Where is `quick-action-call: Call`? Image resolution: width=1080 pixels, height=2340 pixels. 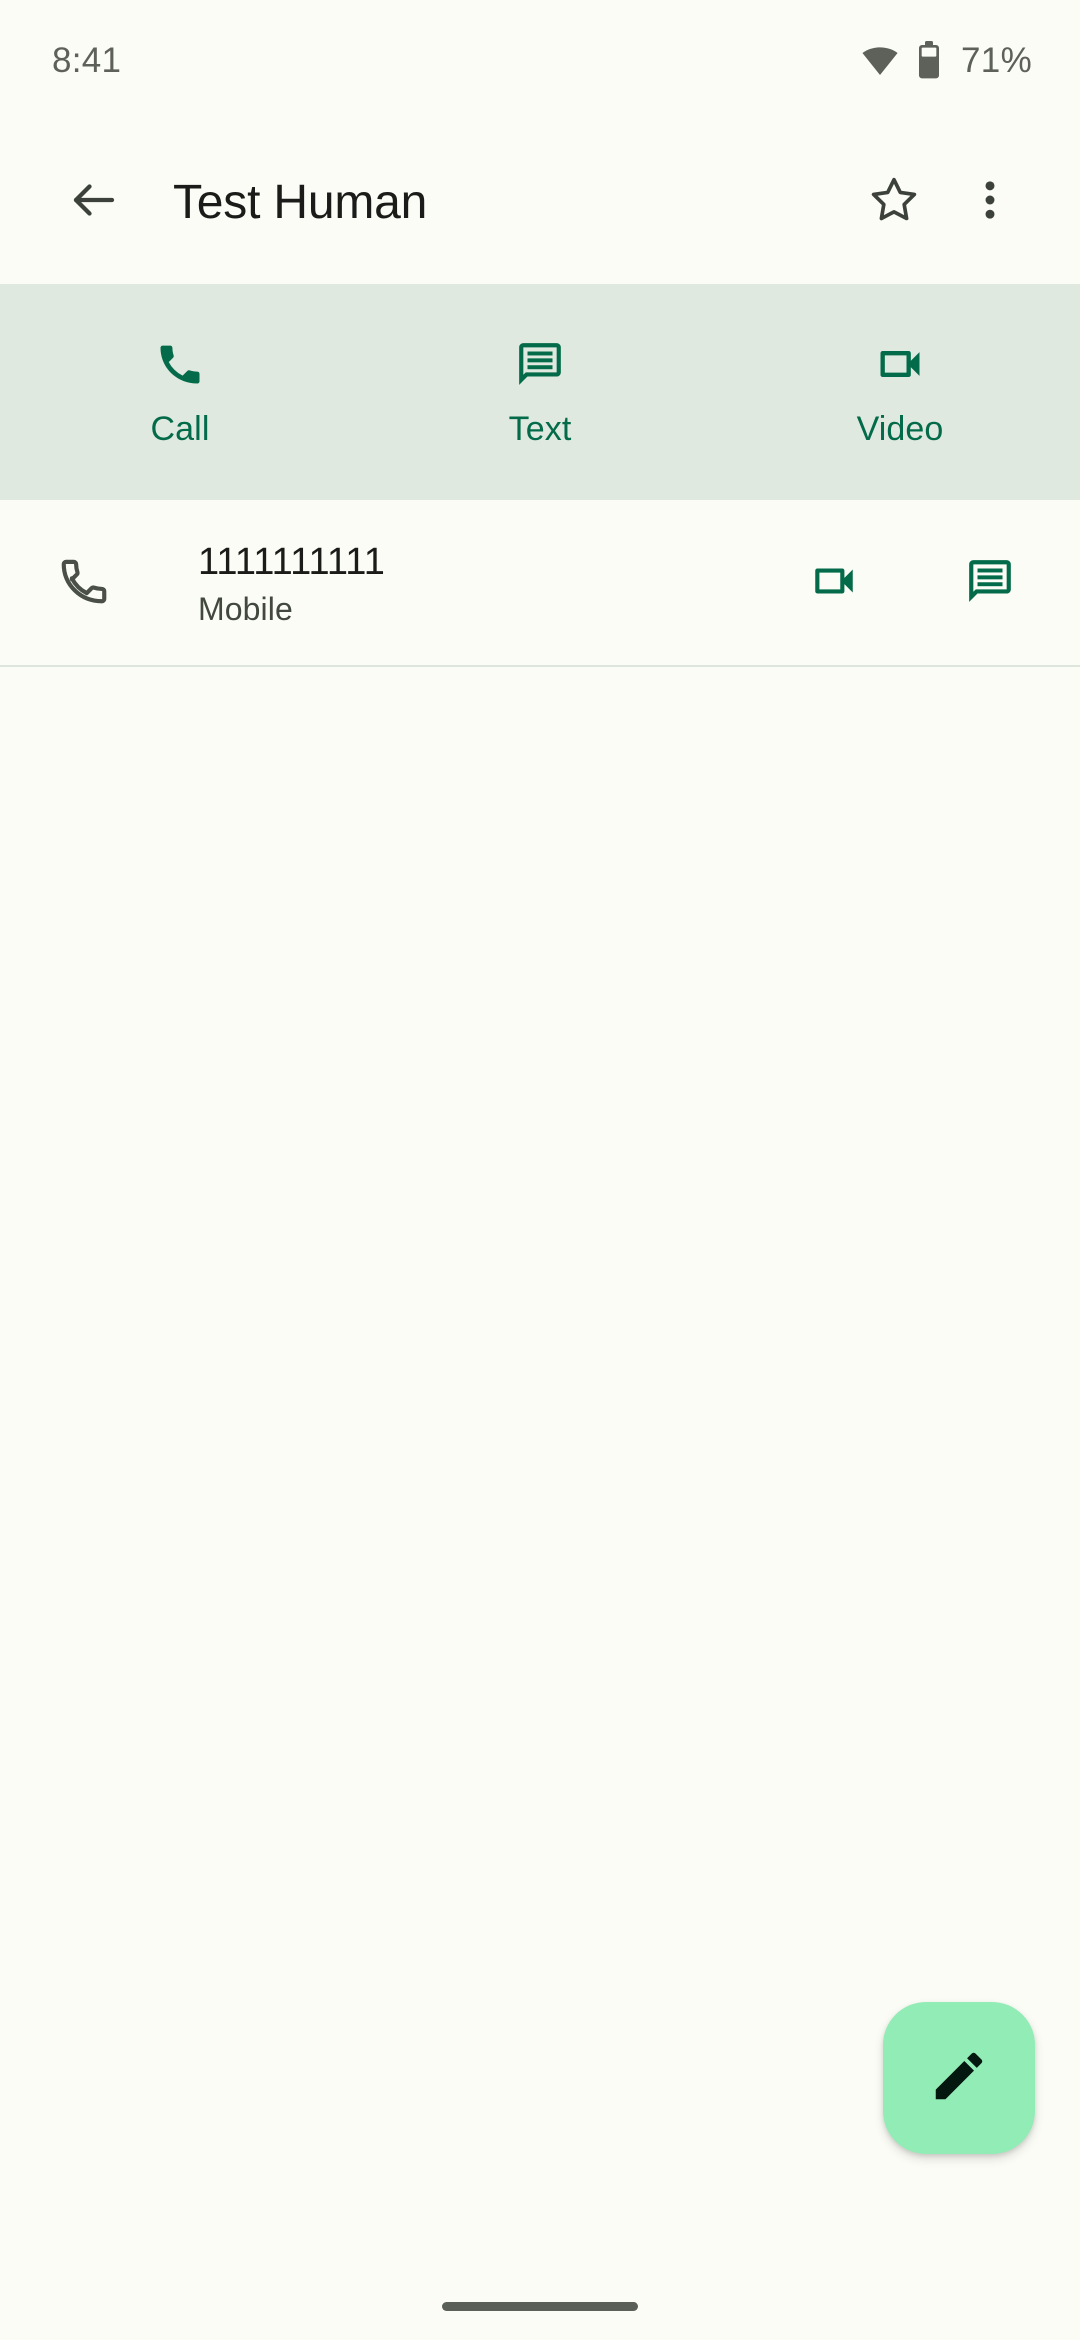 quick-action-call: Call is located at coordinates (180, 392).